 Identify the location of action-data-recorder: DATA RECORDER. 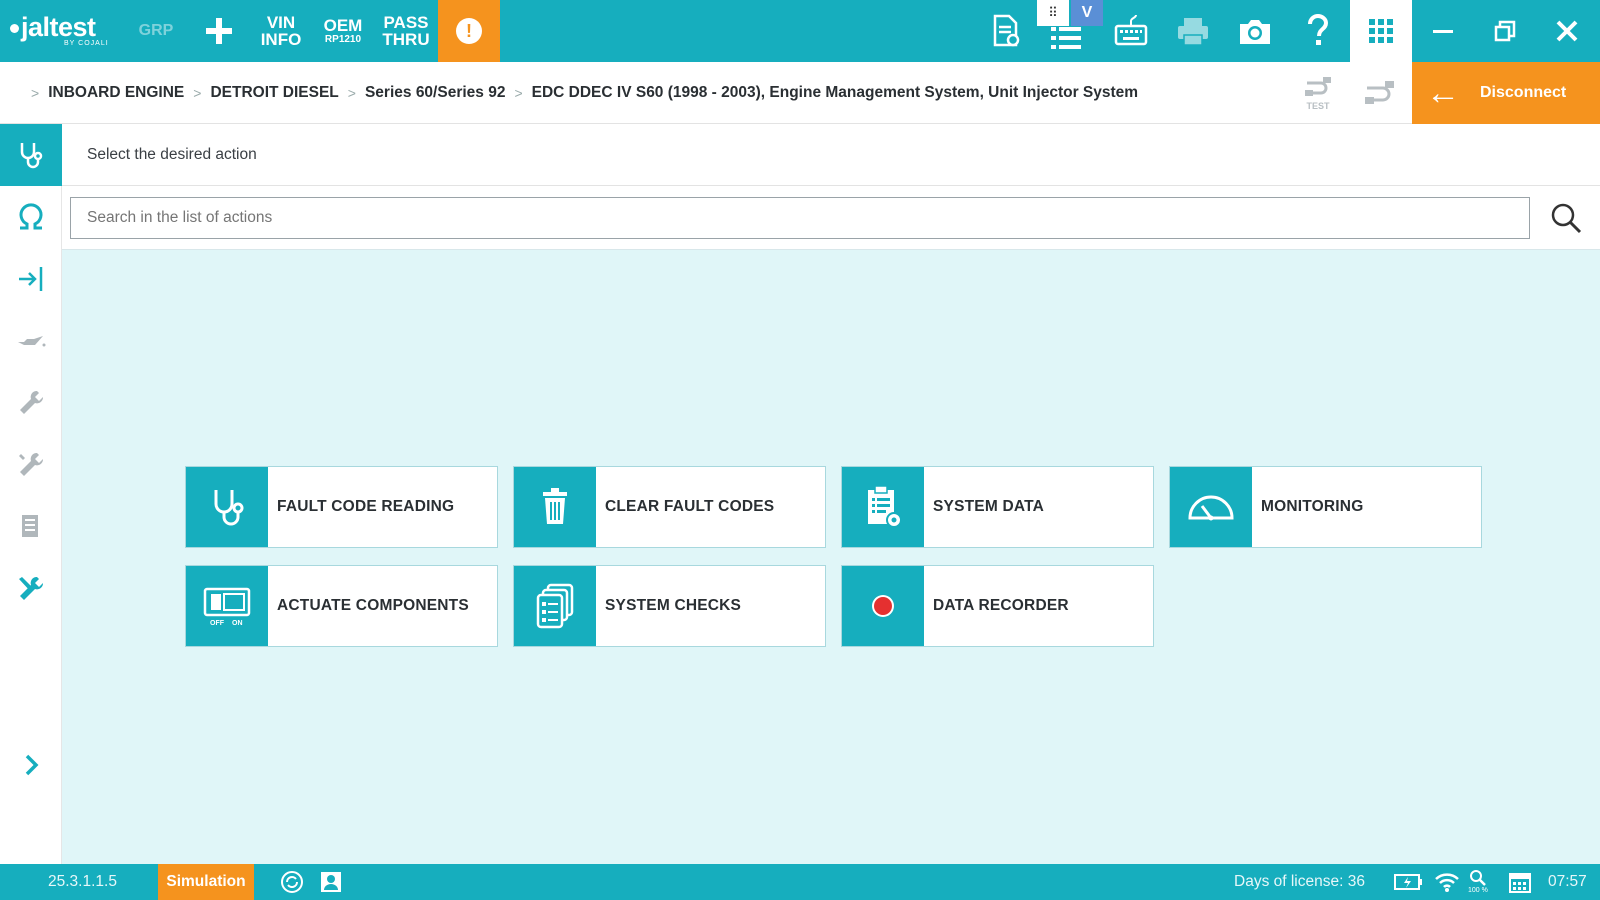
(997, 606).